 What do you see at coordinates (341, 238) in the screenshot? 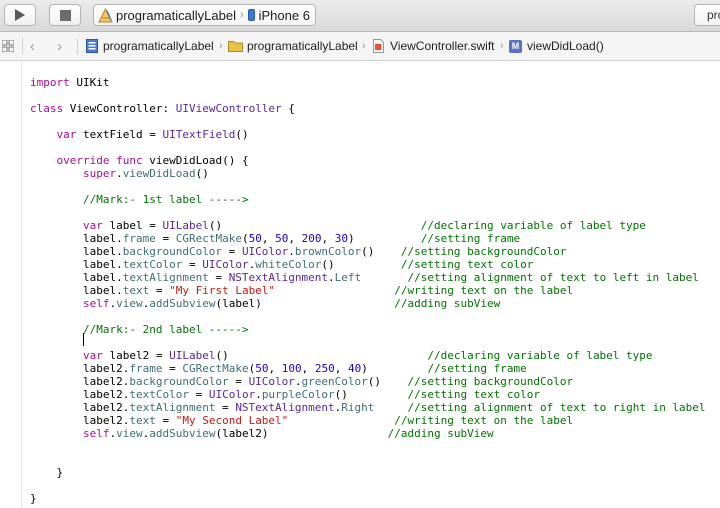
I see `code-token: 30` at bounding box center [341, 238].